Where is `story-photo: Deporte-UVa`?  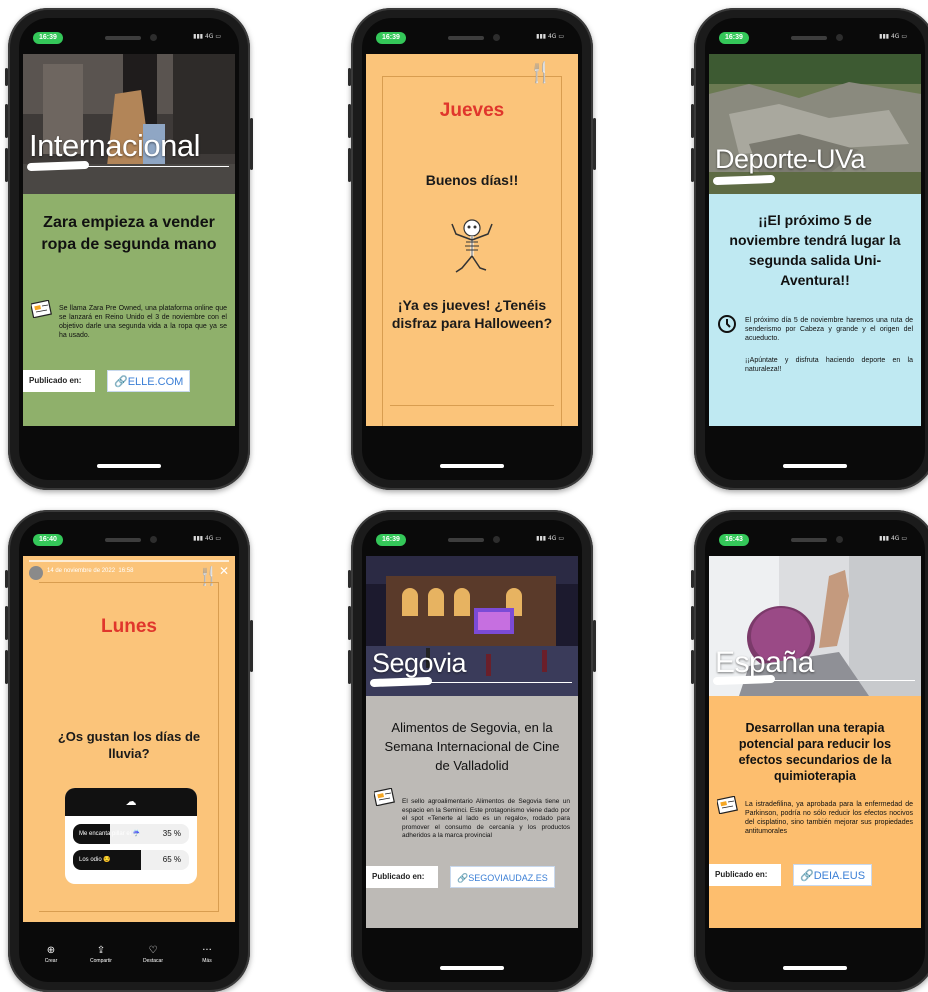
story-photo: Deporte-UVa is located at coordinates (815, 124).